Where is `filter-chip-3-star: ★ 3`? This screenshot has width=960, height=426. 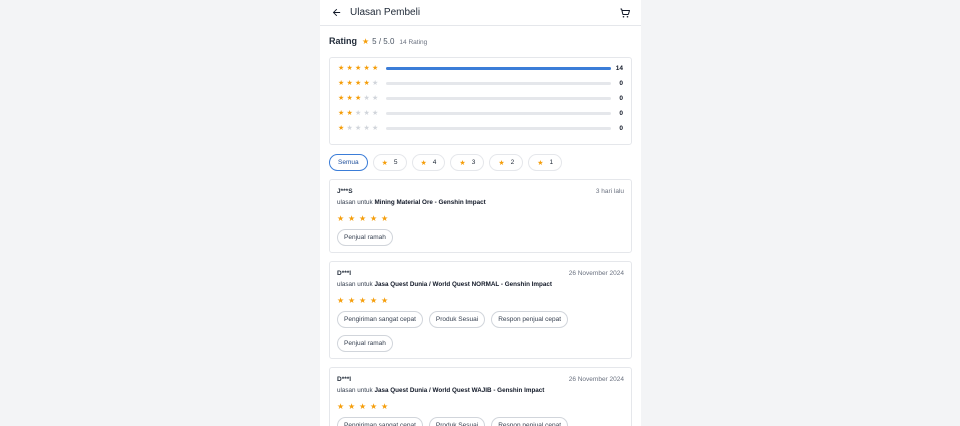
filter-chip-3-star: ★ 3 is located at coordinates (467, 162).